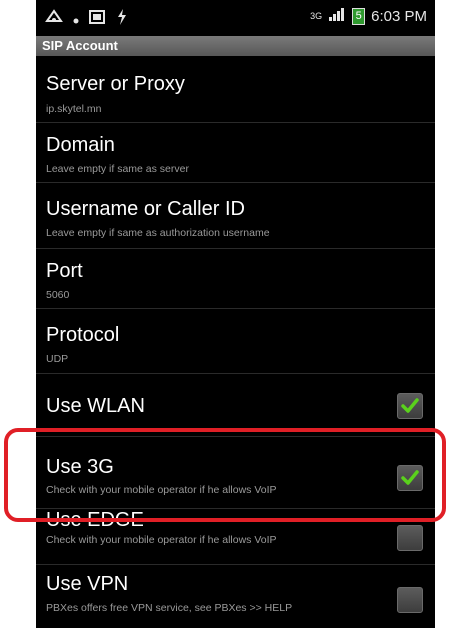 This screenshot has height=630, width=451. I want to click on dot-icon, so click(76, 20).